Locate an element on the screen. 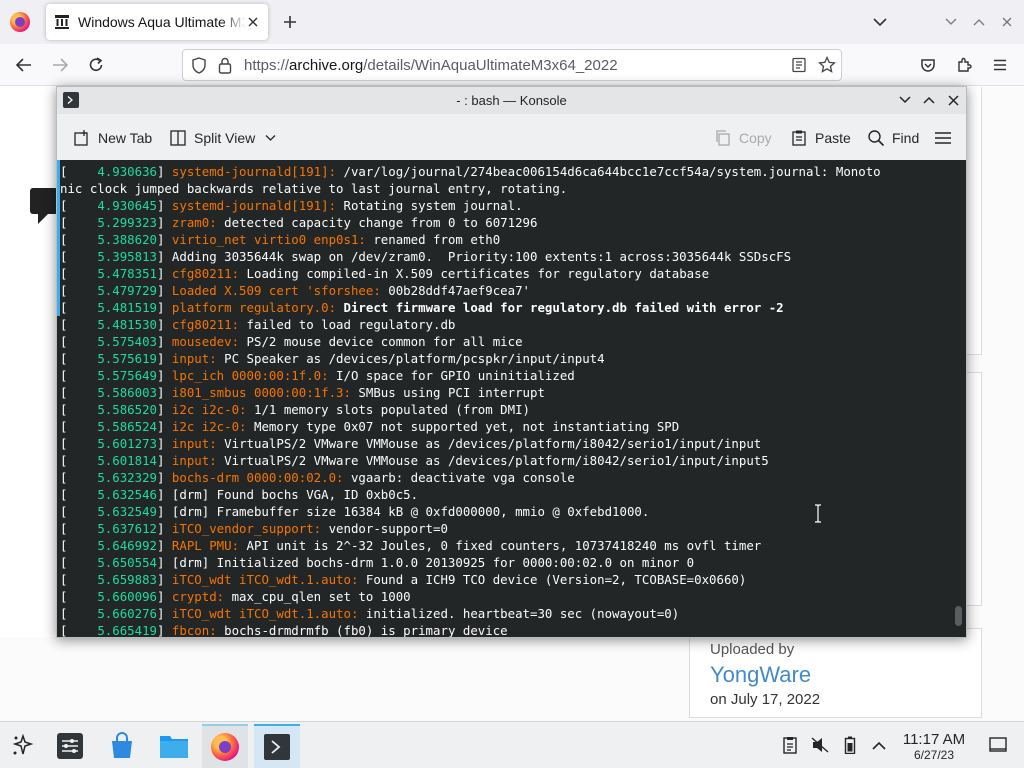  terminal-text: iTCO_vendor_support: is located at coordinates (246, 528).